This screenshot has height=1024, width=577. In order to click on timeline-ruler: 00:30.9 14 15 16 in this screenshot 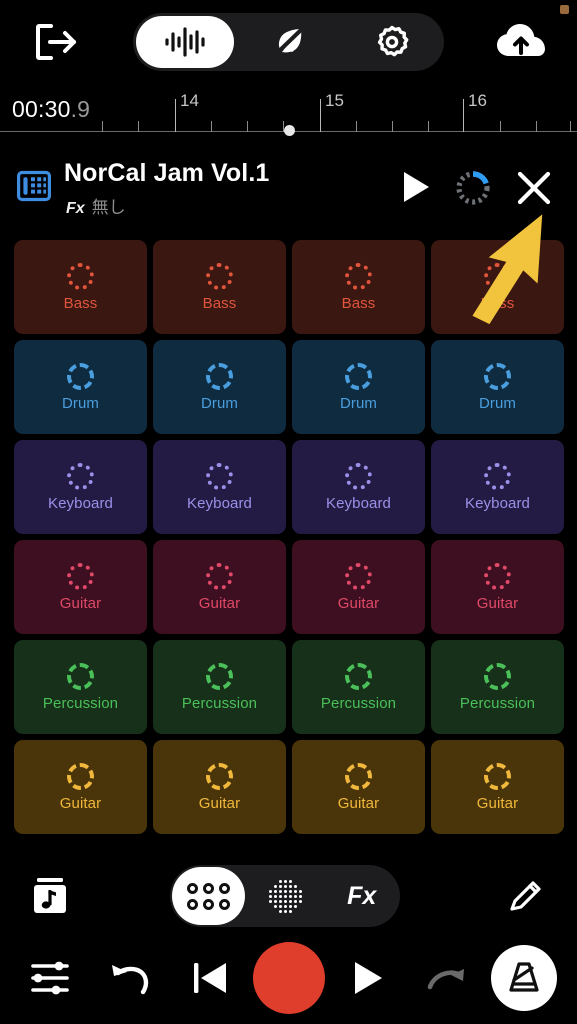, I will do `click(288, 112)`.